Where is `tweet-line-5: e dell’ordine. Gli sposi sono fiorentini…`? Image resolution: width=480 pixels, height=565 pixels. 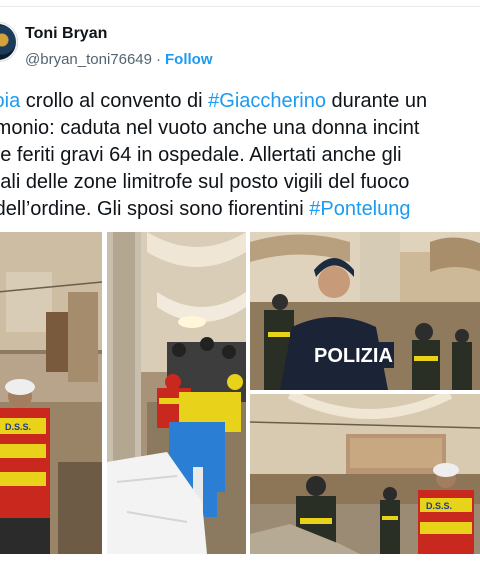
tweet-line-5: e dell’ordine. Gli sposi sono fiorentini… is located at coordinates (240, 209).